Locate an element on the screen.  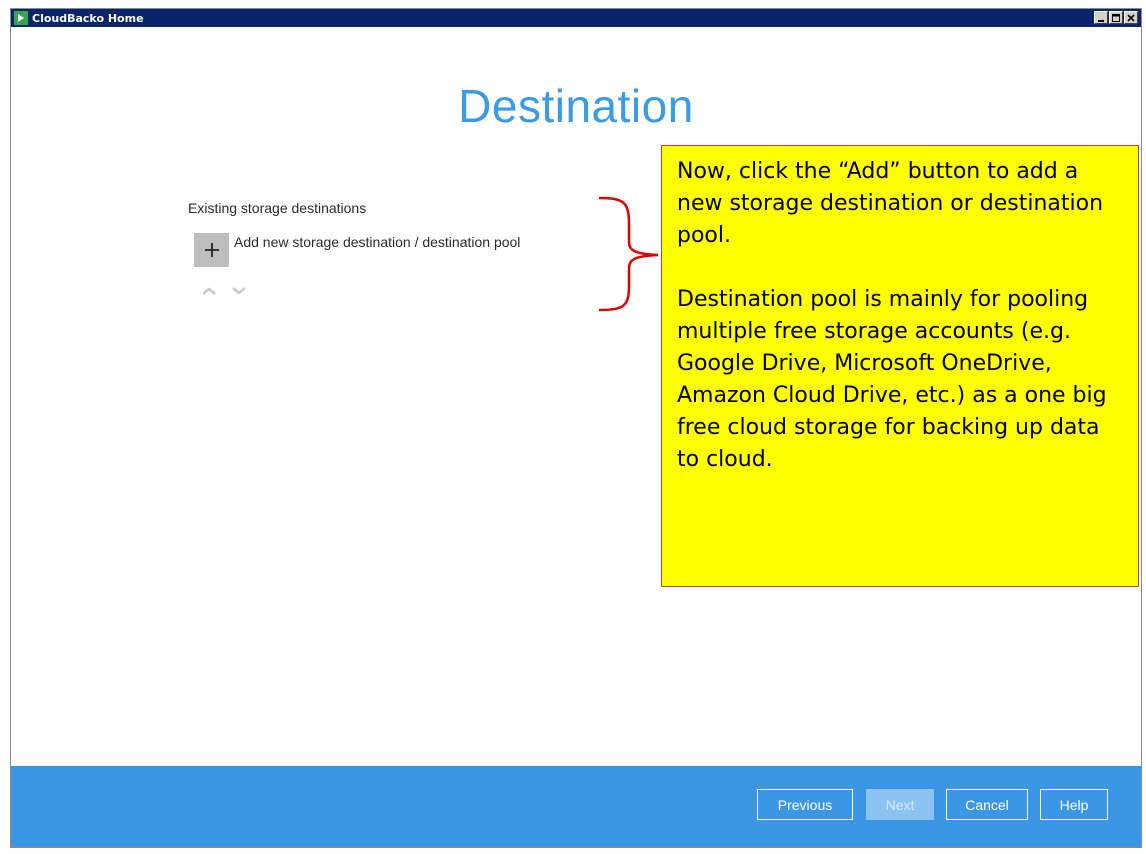
next-button: Next is located at coordinates (900, 804).